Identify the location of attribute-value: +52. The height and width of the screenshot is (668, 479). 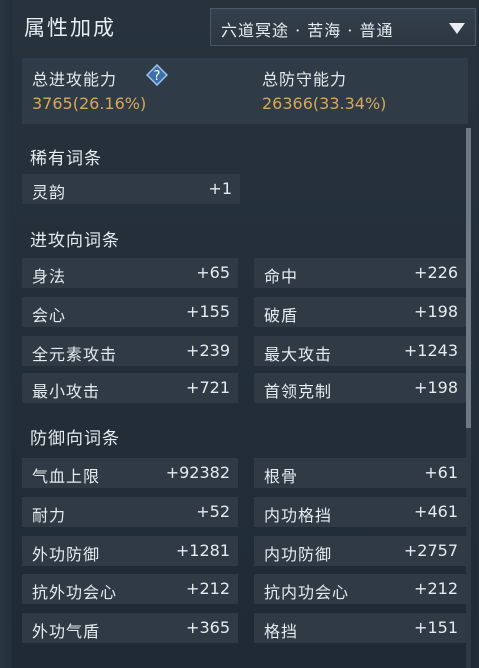
(213, 511).